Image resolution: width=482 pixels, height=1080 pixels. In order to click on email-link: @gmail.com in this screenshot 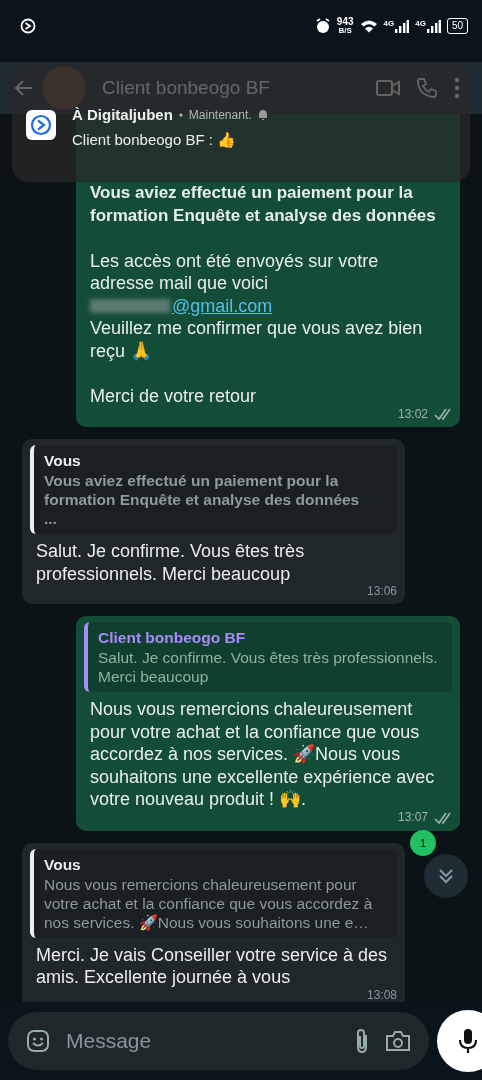, I will do `click(222, 305)`.